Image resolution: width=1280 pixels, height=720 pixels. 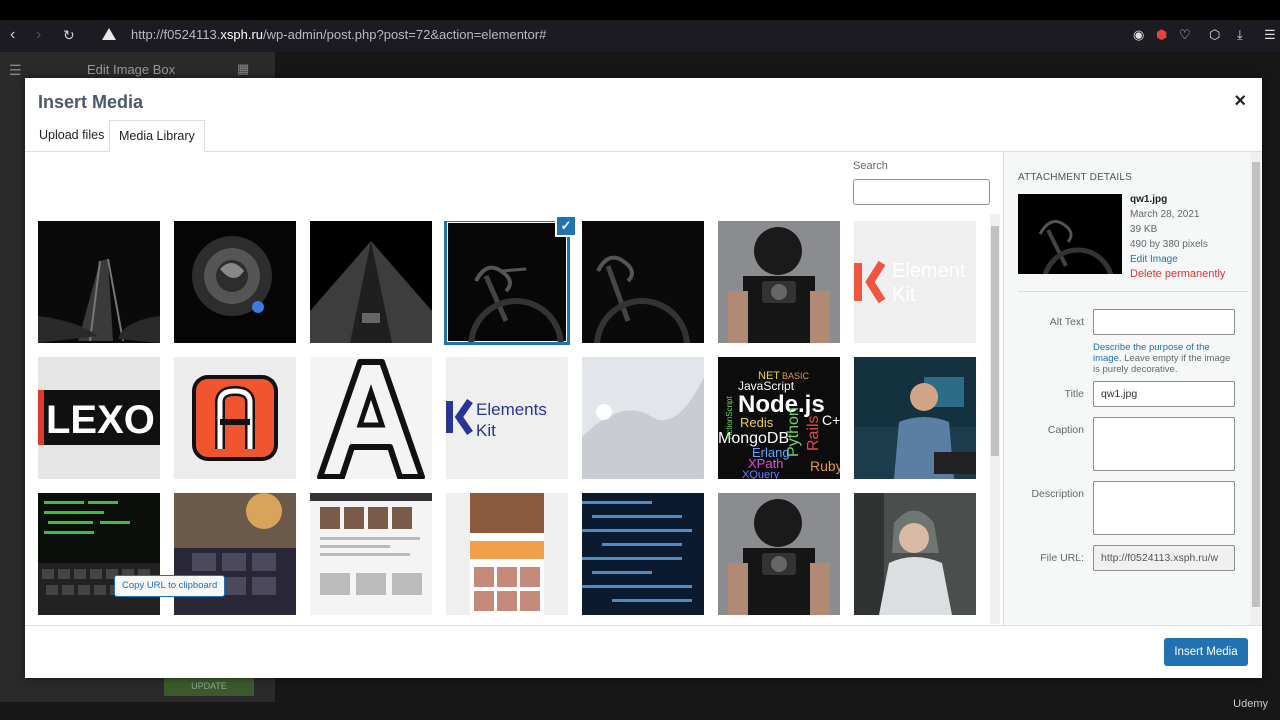 What do you see at coordinates (1214, 35) in the screenshot?
I see `box-icon: ⬡` at bounding box center [1214, 35].